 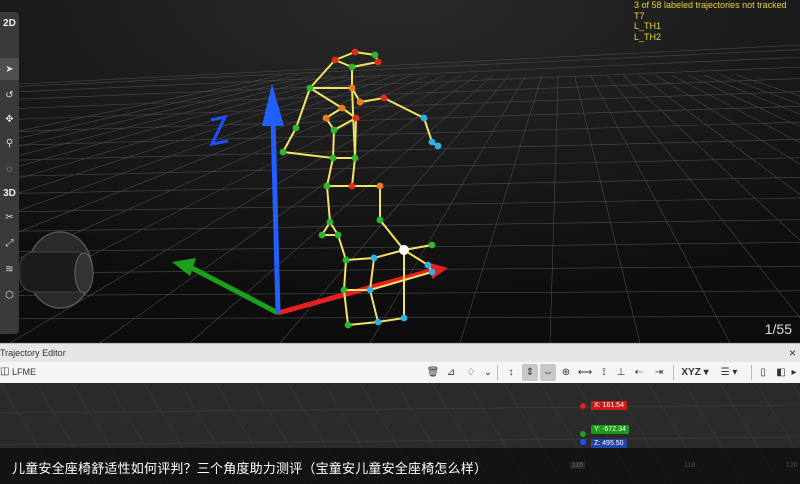 What do you see at coordinates (621, 372) in the screenshot?
I see `center-icon: ⊥` at bounding box center [621, 372].